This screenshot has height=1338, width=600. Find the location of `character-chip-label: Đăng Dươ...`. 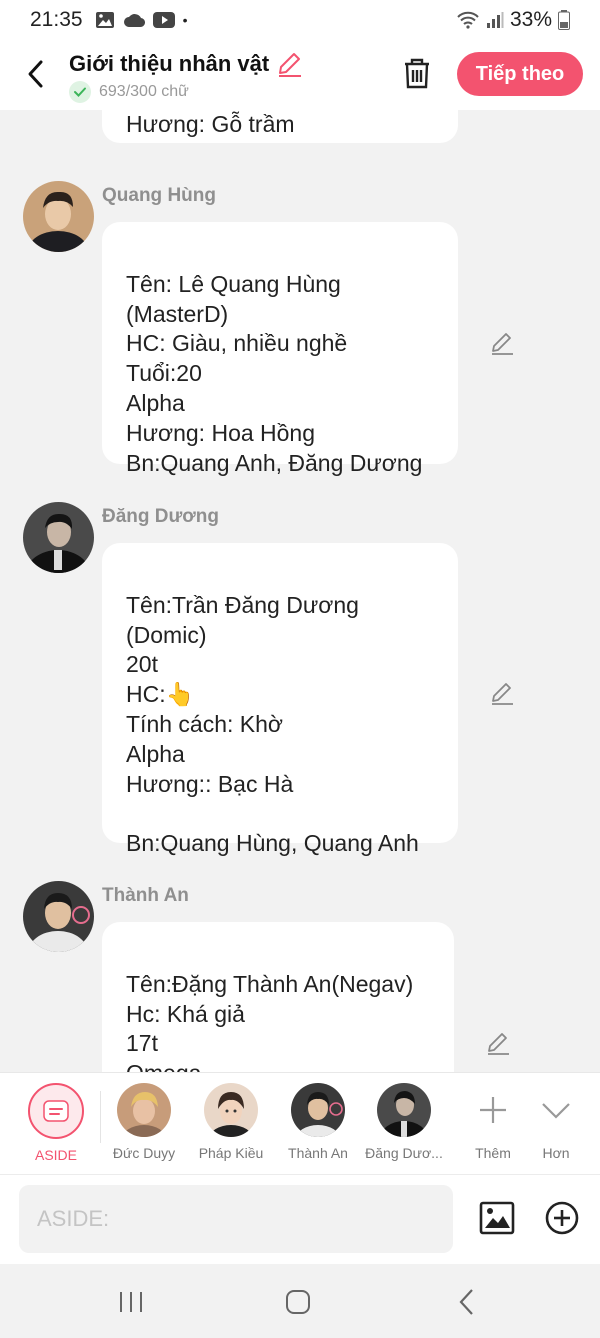

character-chip-label: Đăng Dươ... is located at coordinates (404, 1153).